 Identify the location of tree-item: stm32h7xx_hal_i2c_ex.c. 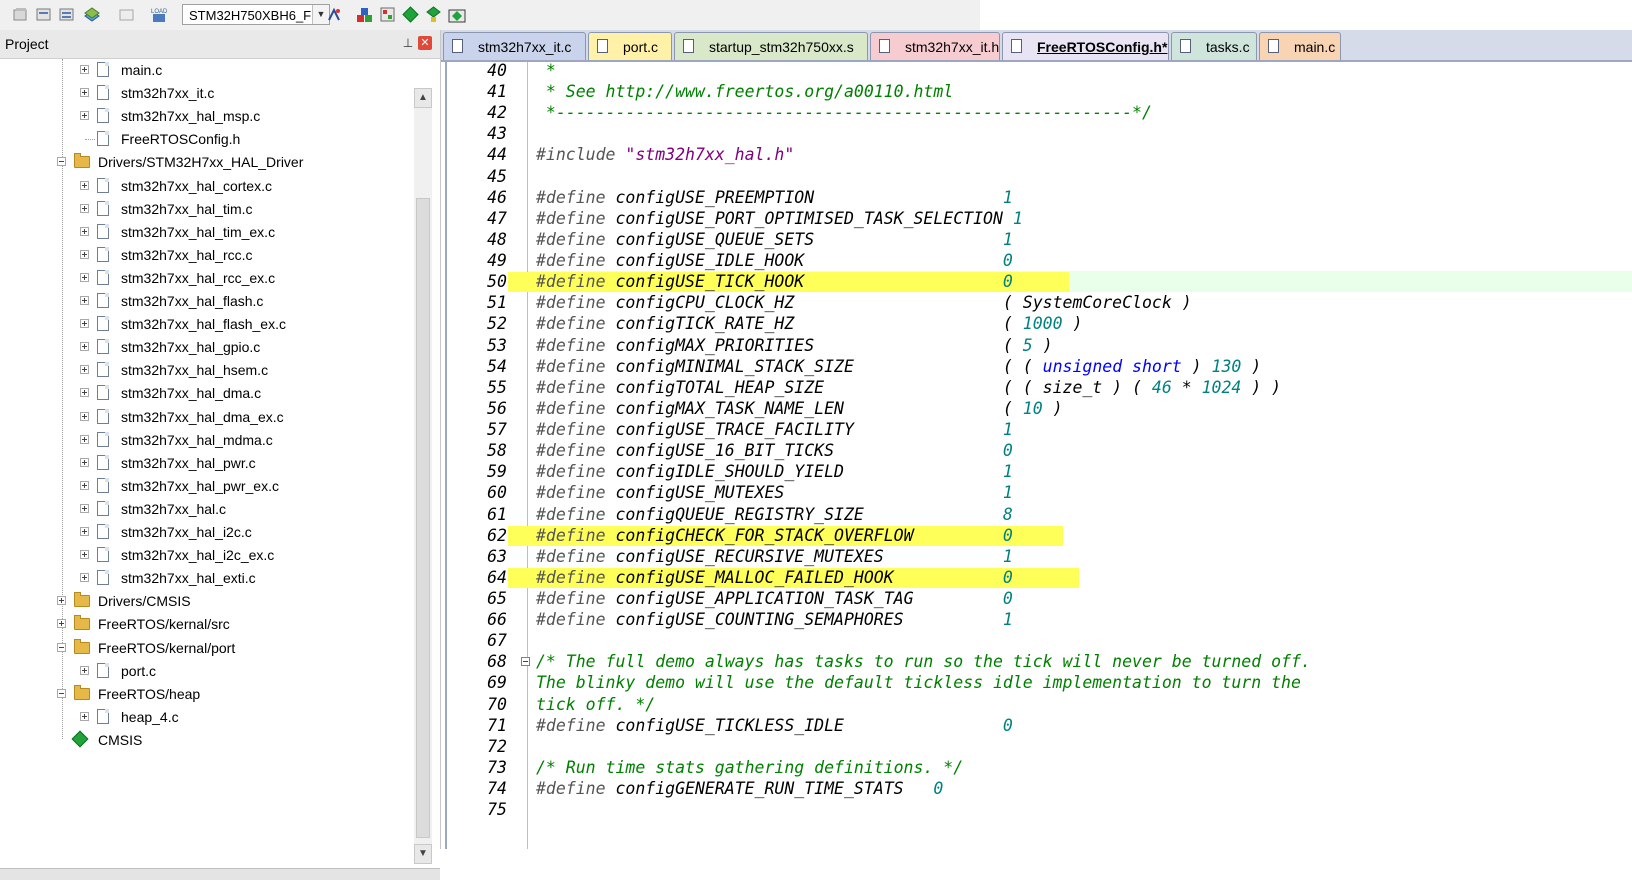
(205, 555).